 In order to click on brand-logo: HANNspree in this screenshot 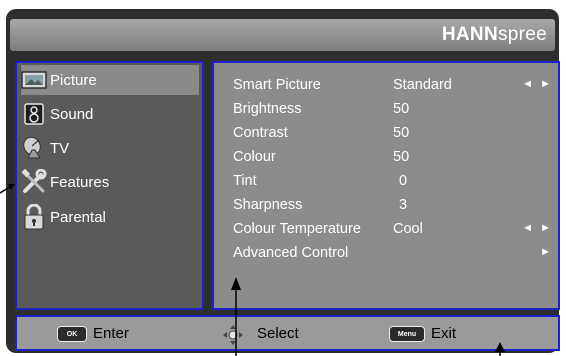, I will do `click(494, 34)`.